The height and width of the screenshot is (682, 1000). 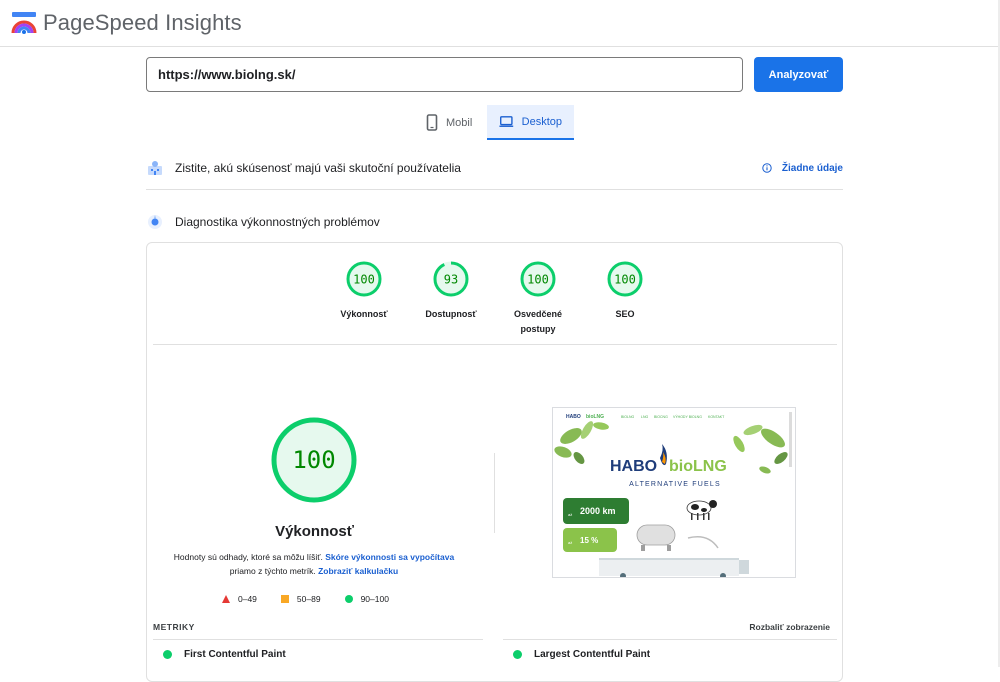 I want to click on legend-item-average: 50–89, so click(x=300, y=599).